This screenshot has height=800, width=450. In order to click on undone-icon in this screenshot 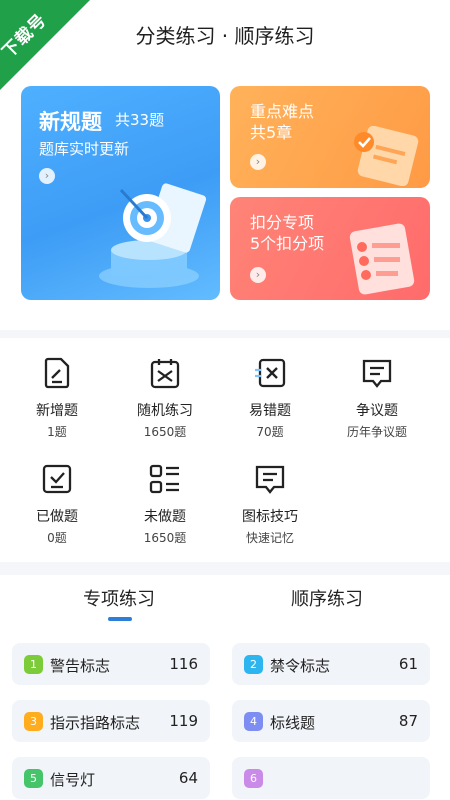, I will do `click(164, 479)`.